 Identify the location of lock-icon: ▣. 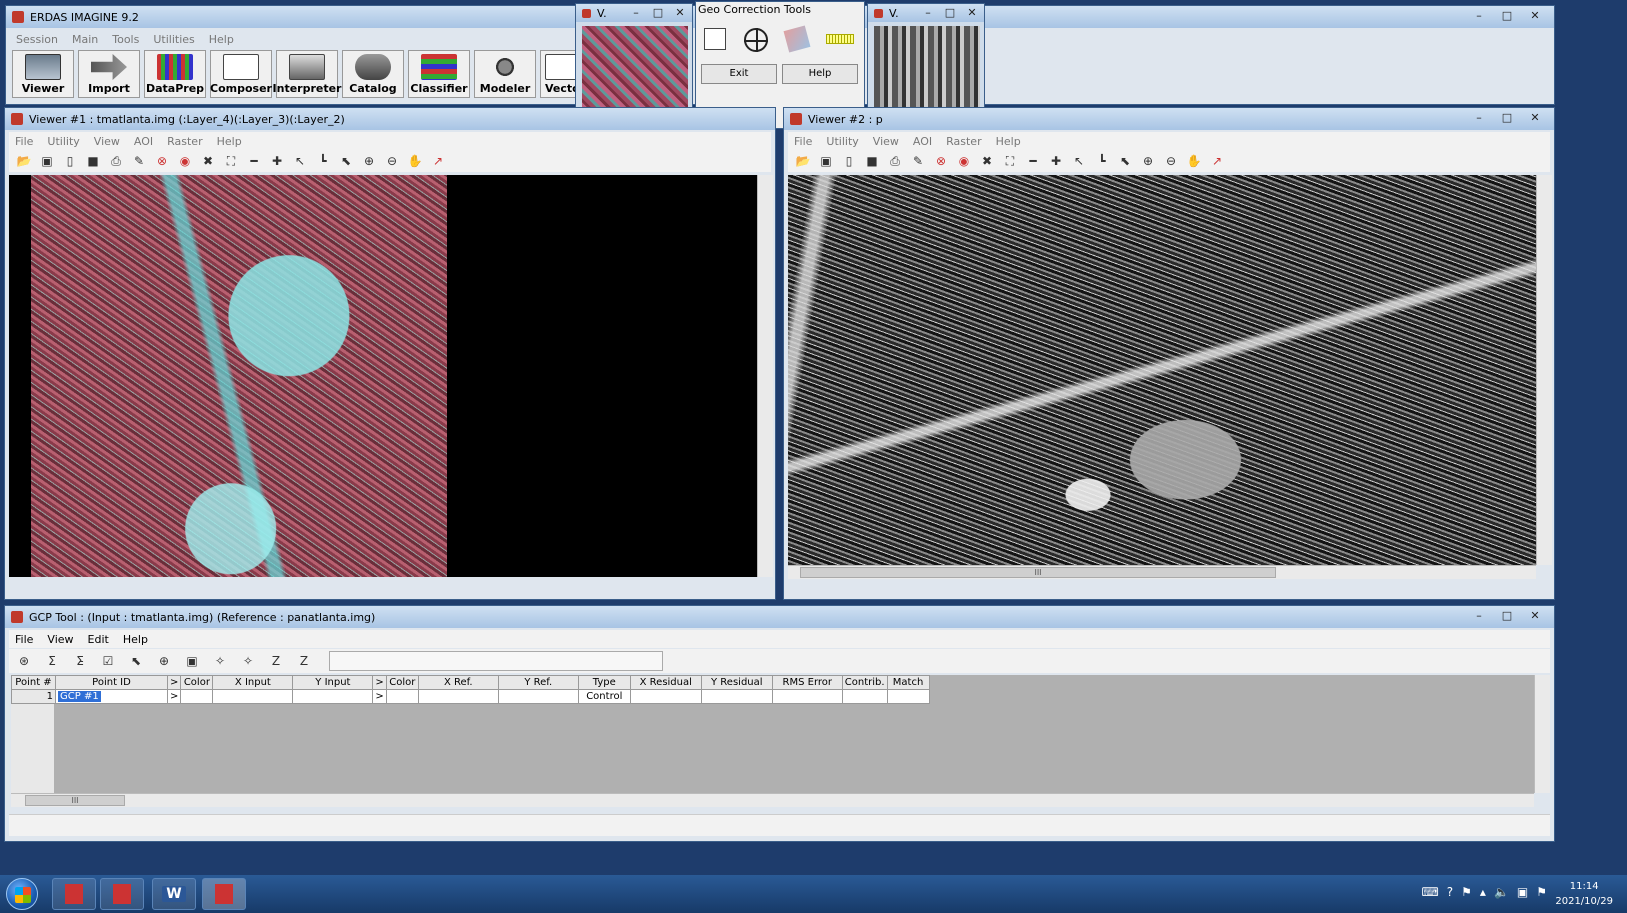
(192, 661).